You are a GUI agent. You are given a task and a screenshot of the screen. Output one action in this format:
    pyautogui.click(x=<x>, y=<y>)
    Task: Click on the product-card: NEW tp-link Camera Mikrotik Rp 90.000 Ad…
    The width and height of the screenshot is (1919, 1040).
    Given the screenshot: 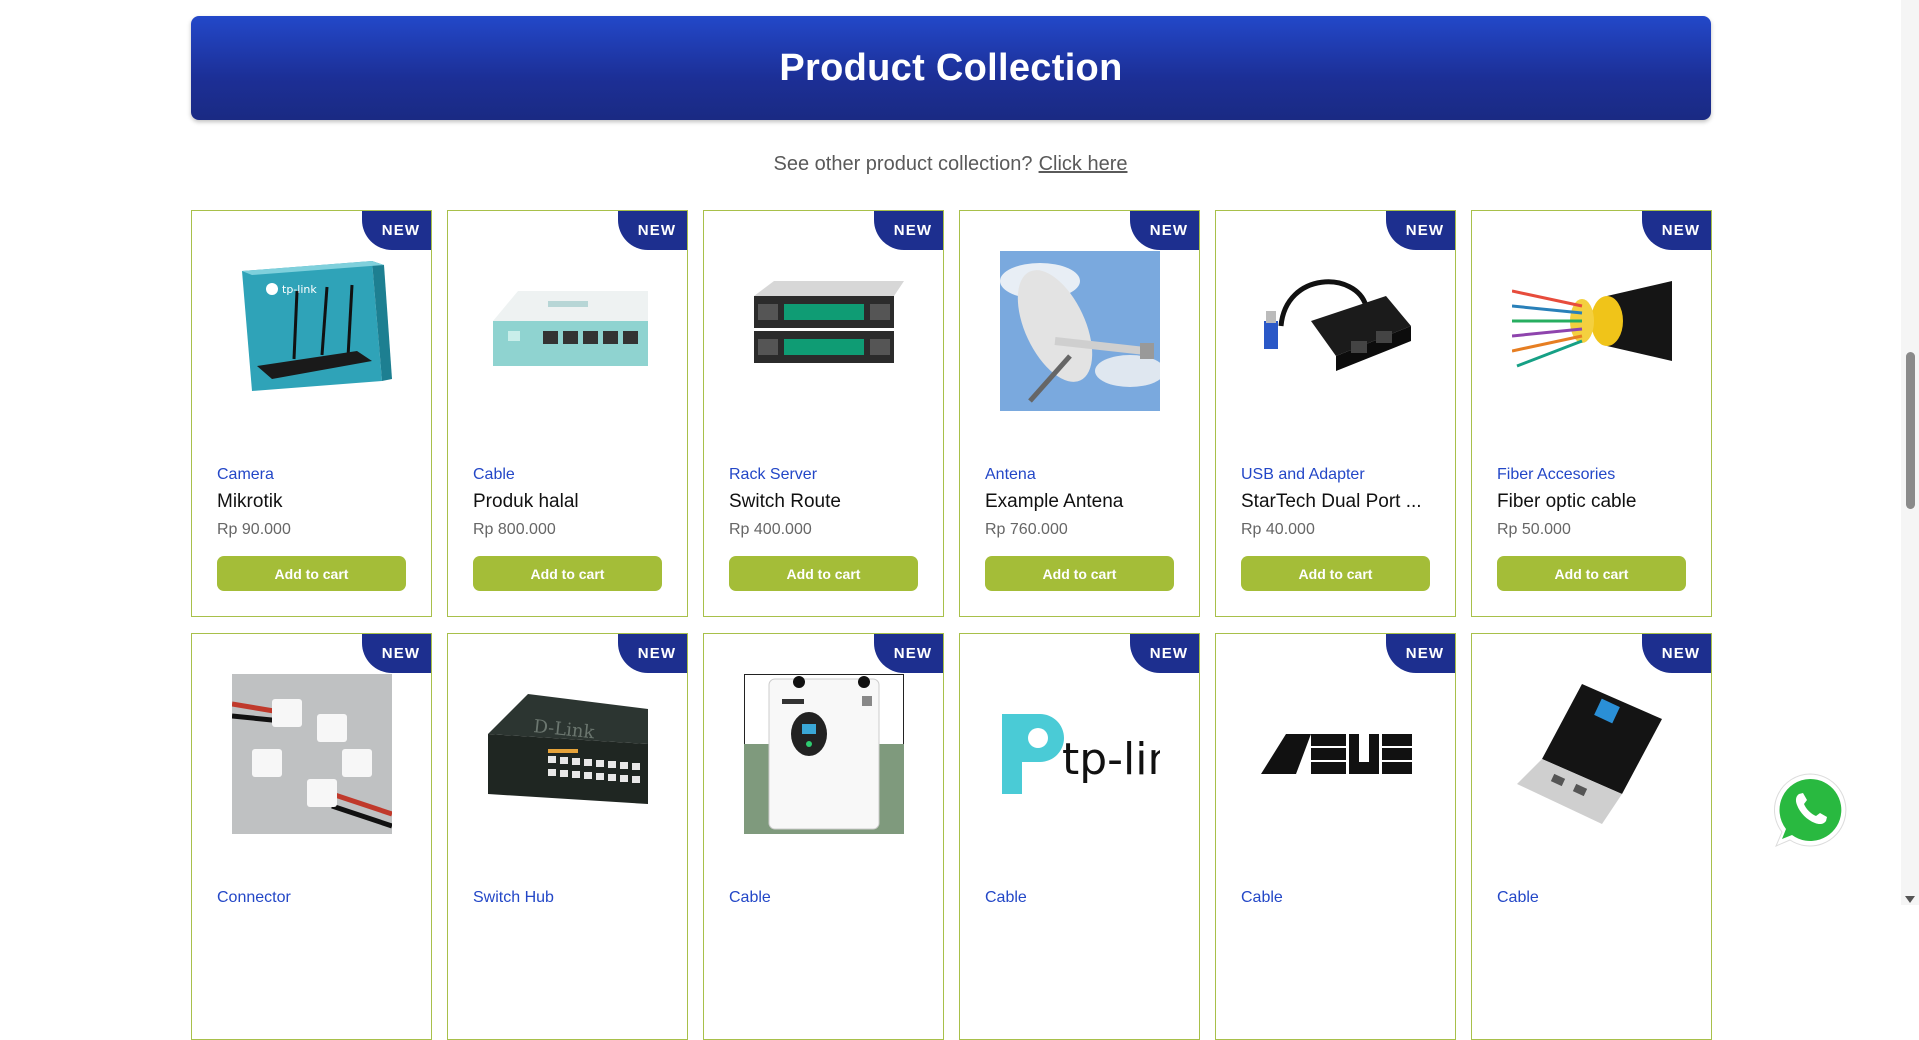 What is the action you would take?
    pyautogui.click(x=311, y=413)
    